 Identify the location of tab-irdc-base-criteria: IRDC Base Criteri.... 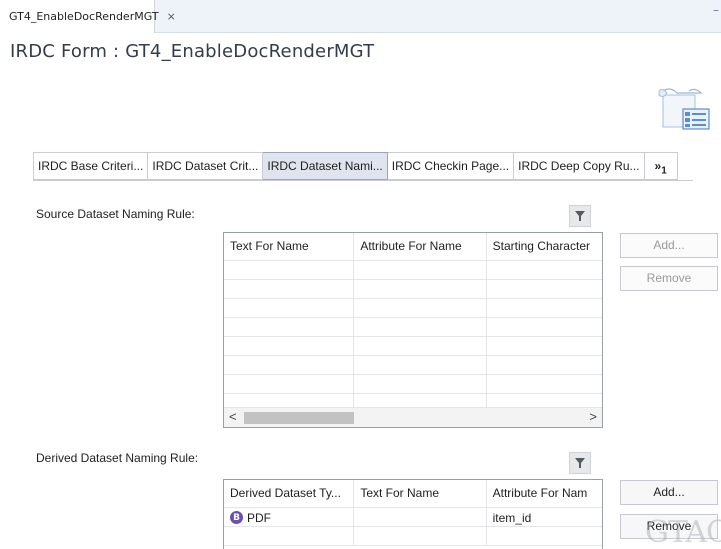
(91, 166).